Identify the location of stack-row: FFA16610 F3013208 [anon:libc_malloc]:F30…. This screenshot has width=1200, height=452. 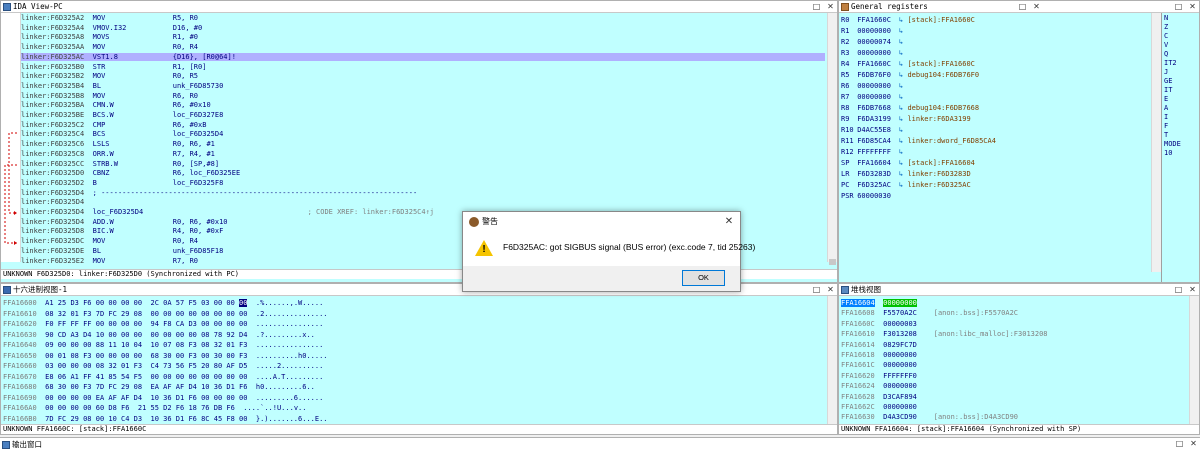
(1013, 334).